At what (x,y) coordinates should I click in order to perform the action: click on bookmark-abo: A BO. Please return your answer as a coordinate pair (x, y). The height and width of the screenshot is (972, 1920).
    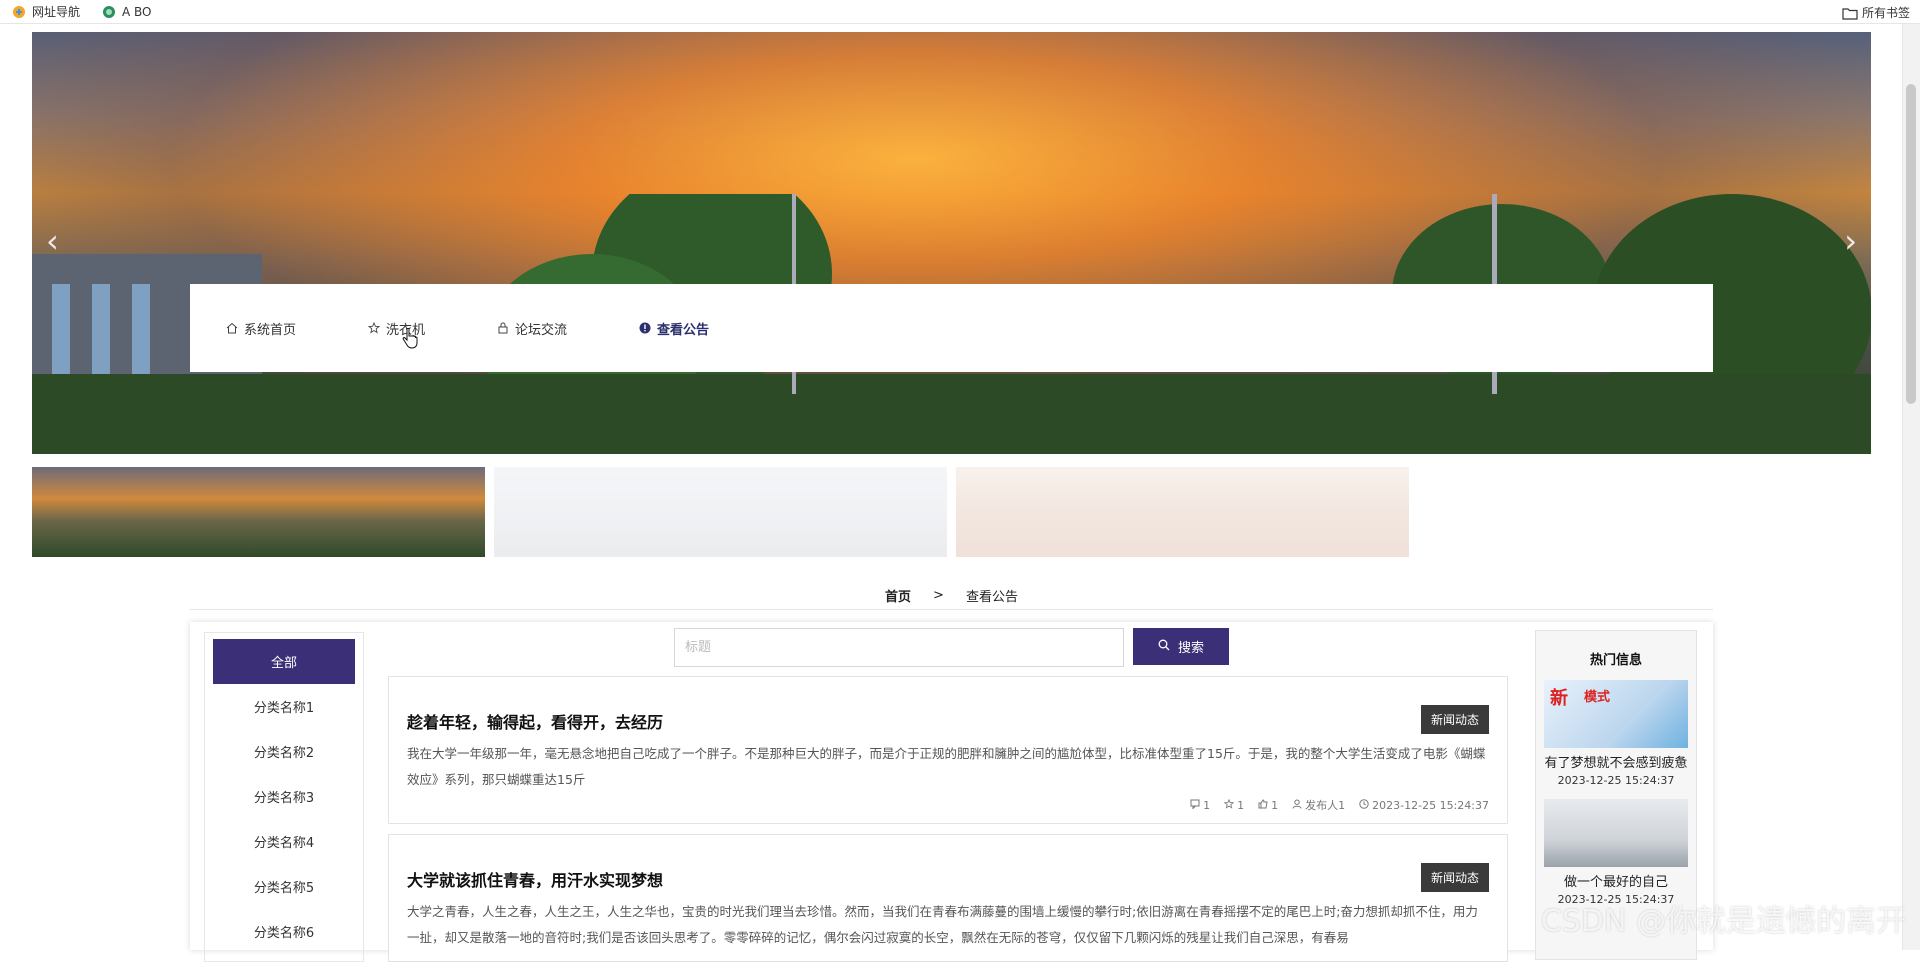
    Looking at the image, I should click on (127, 12).